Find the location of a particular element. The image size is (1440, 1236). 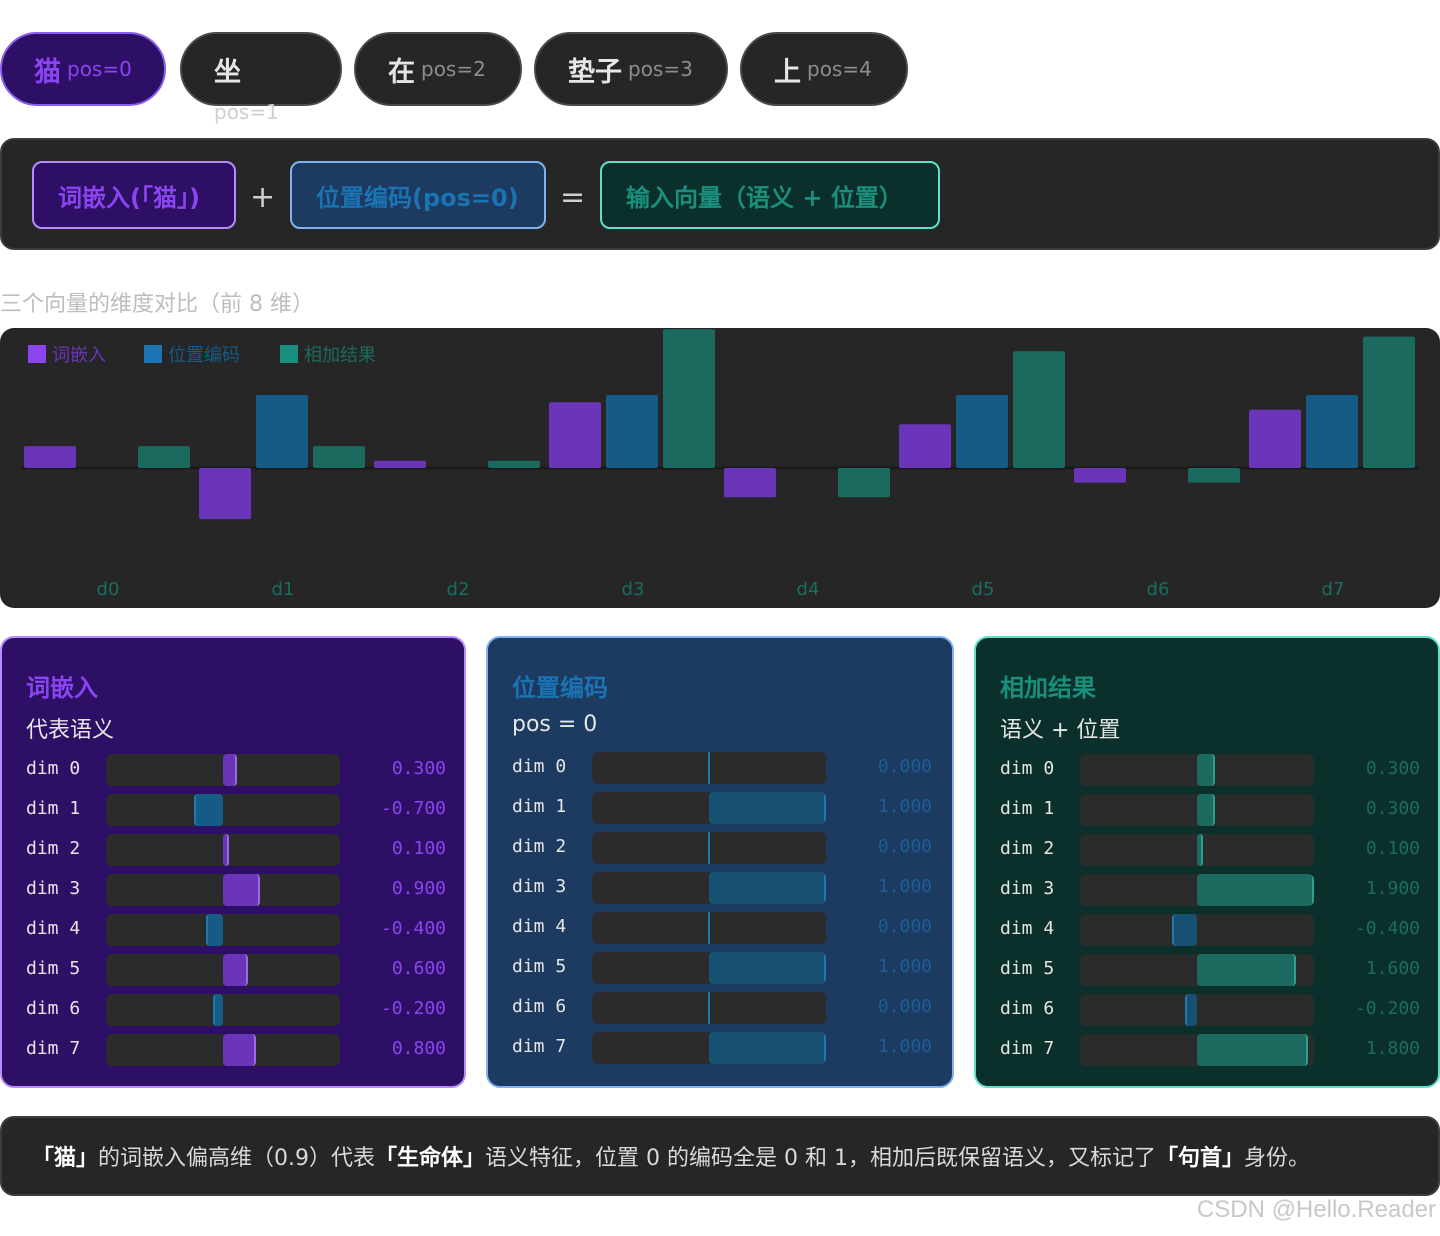

x-tick-label: d3 is located at coordinates (633, 589).